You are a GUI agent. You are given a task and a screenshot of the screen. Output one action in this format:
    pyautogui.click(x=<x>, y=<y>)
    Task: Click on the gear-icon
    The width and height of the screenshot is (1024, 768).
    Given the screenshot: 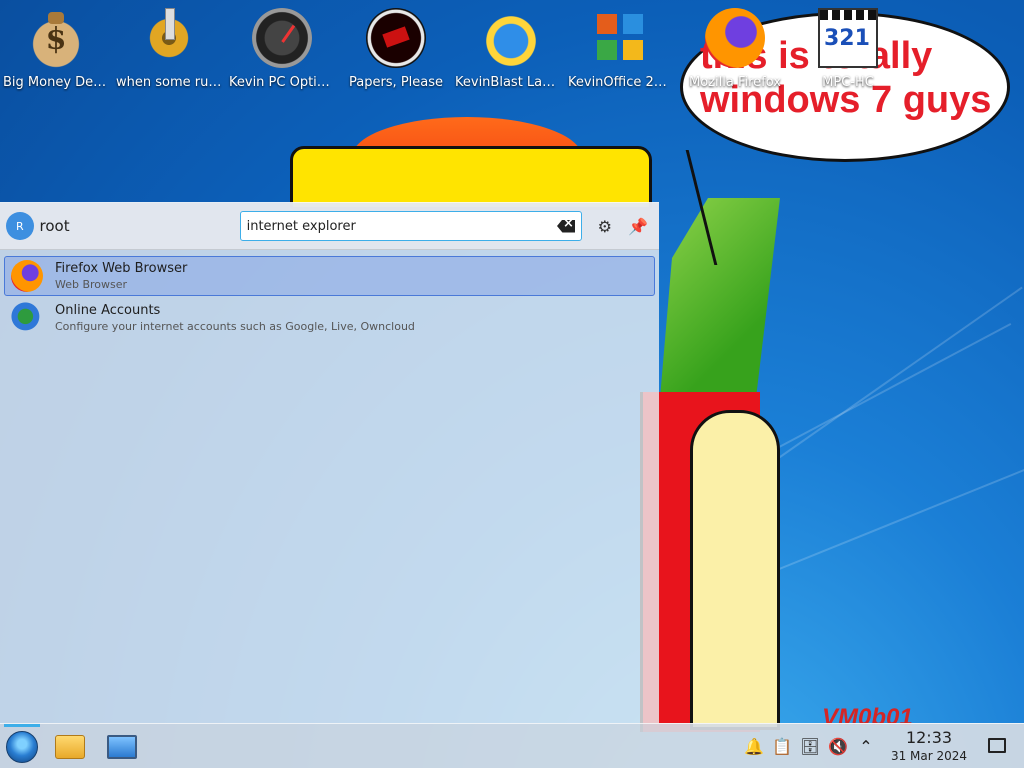 What is the action you would take?
    pyautogui.click(x=169, y=38)
    